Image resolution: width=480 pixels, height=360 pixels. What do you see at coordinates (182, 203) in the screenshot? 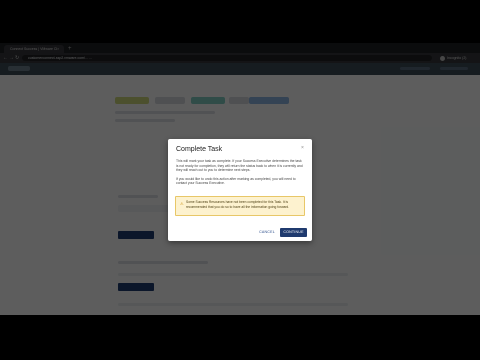
I see `warning-icon: ⚠` at bounding box center [182, 203].